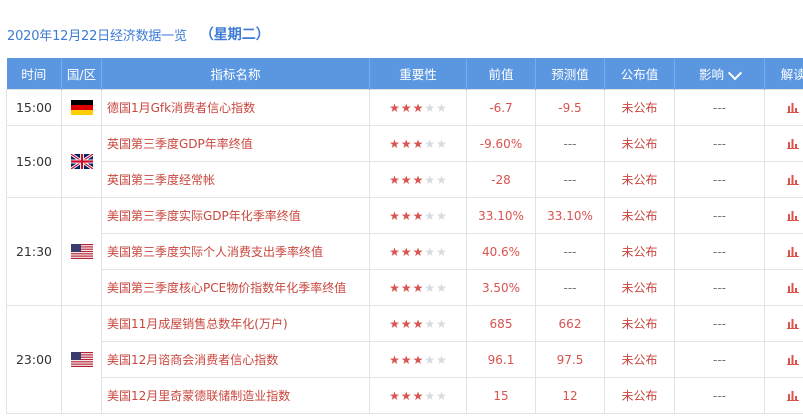 This screenshot has height=419, width=803. I want to click on indicator-name: 美国12月里奇蒙德联储制造业指数, so click(235, 395).